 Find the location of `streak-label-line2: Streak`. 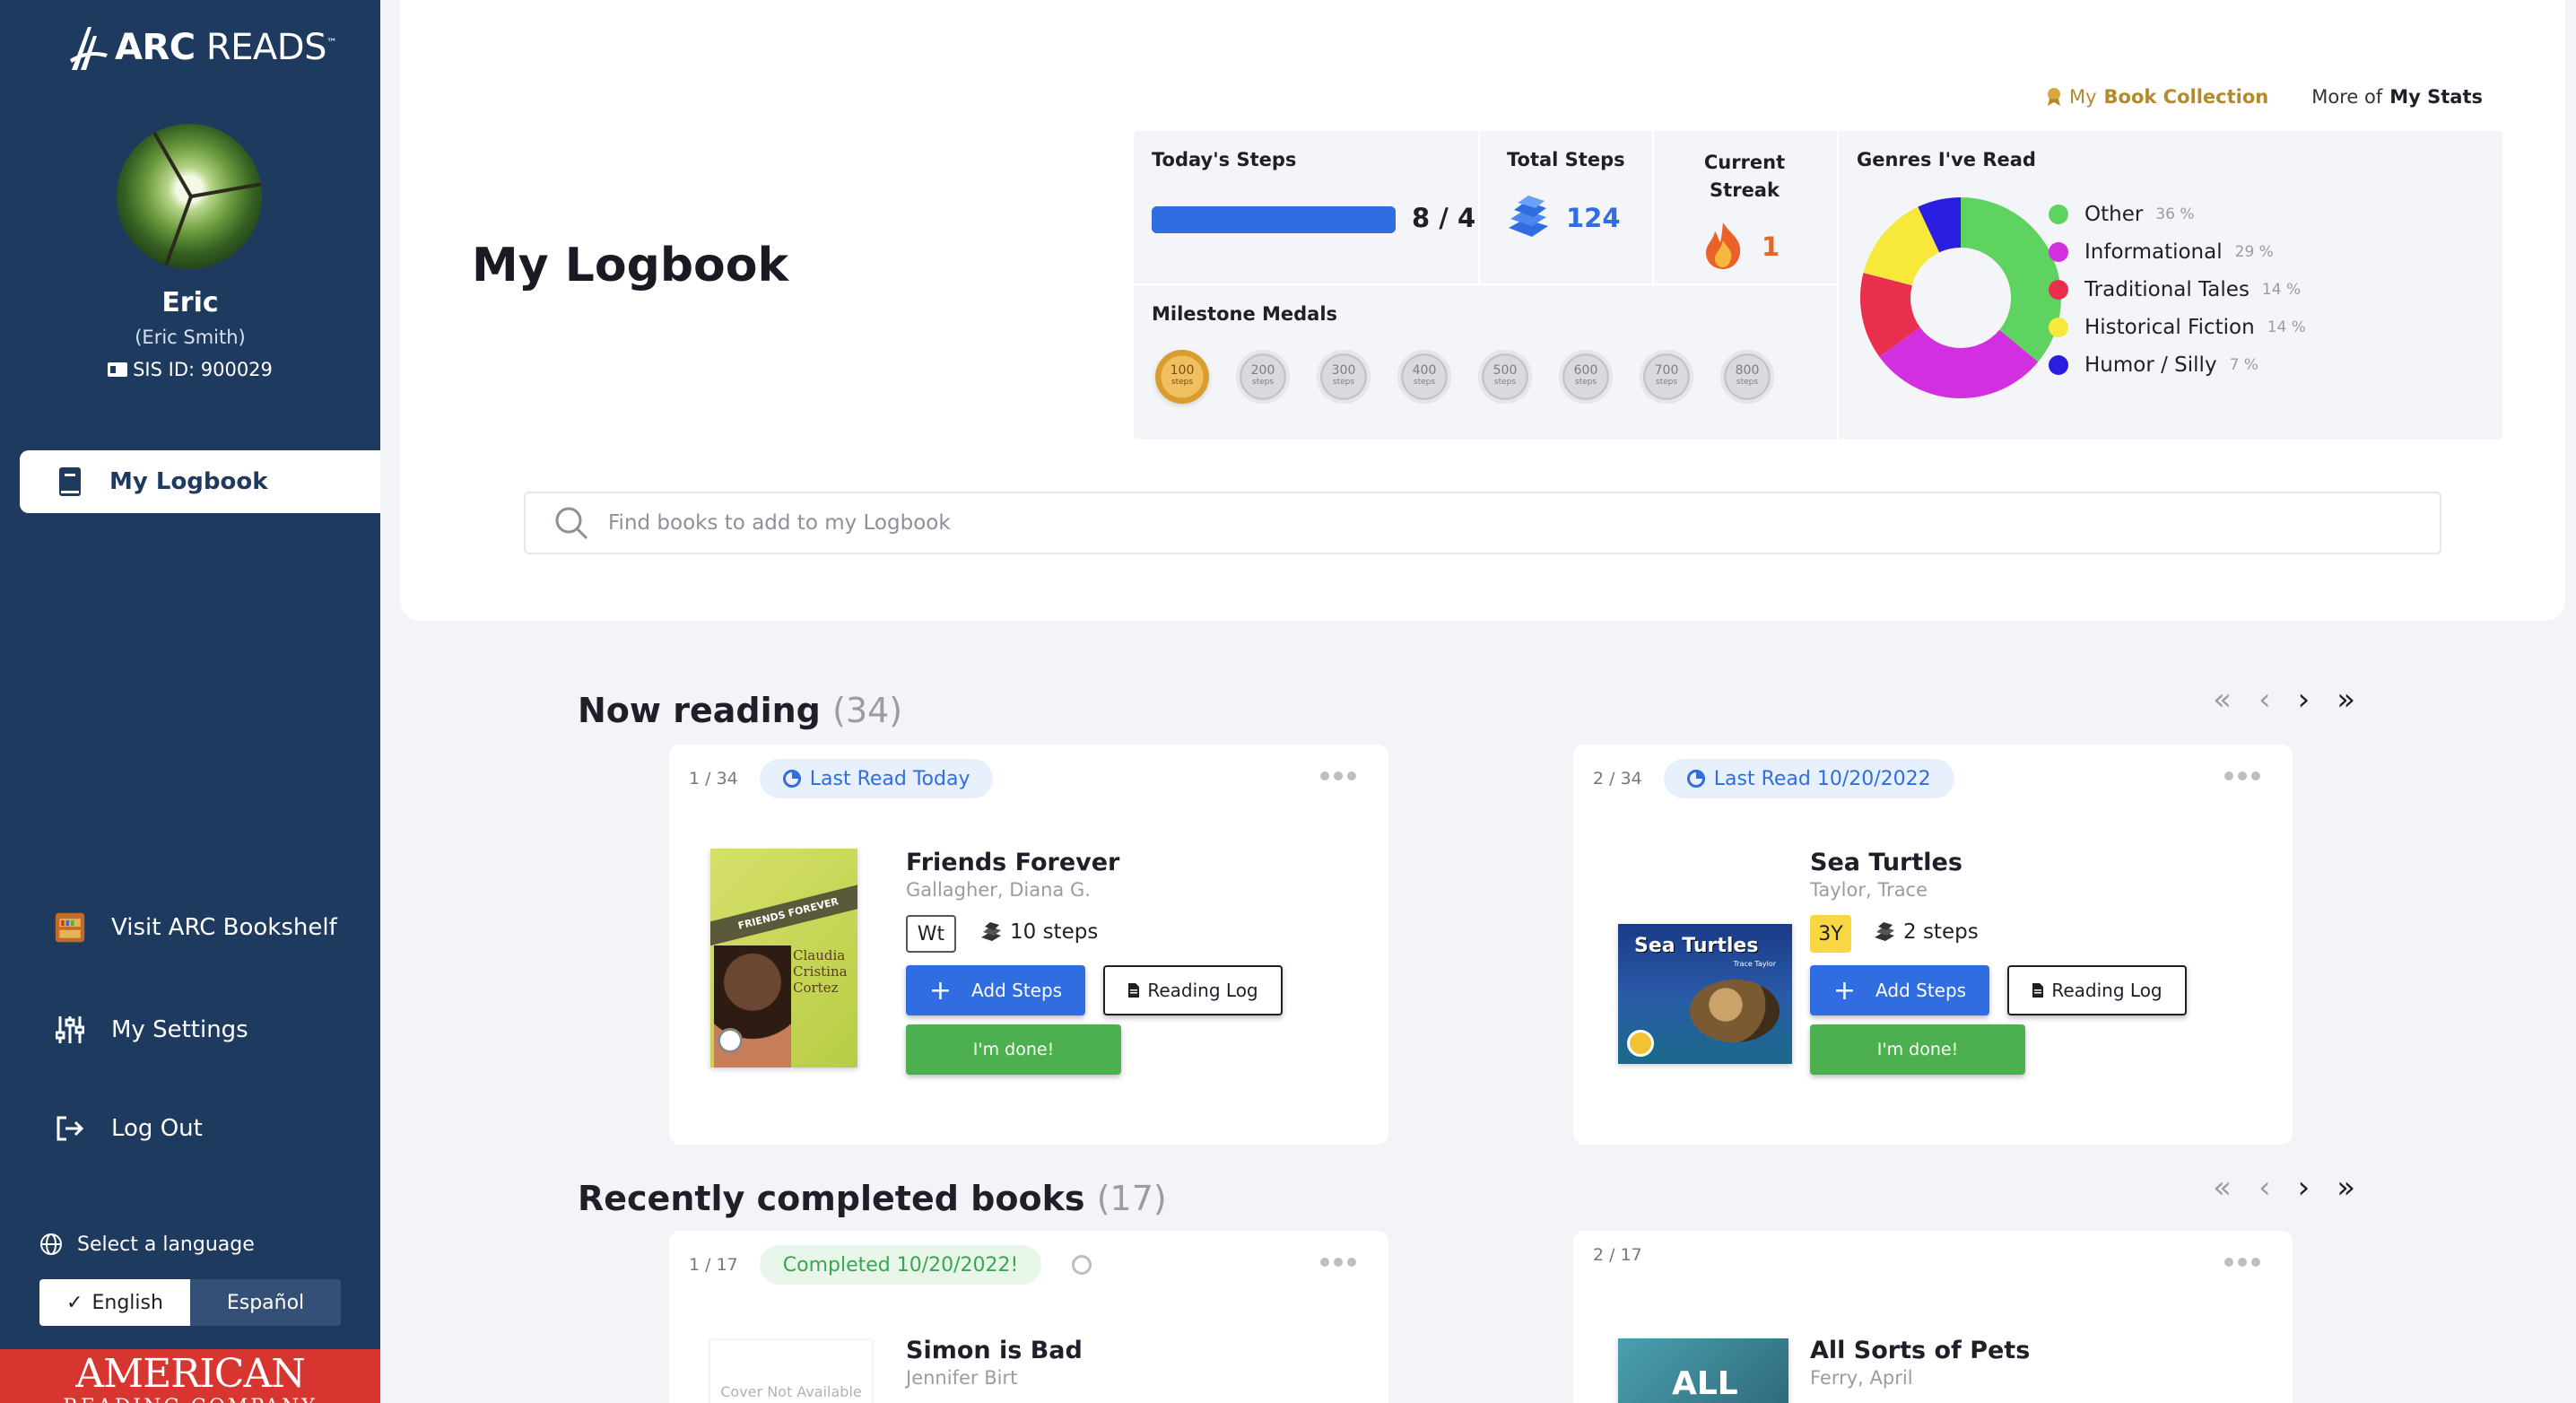

streak-label-line2: Streak is located at coordinates (1745, 190).